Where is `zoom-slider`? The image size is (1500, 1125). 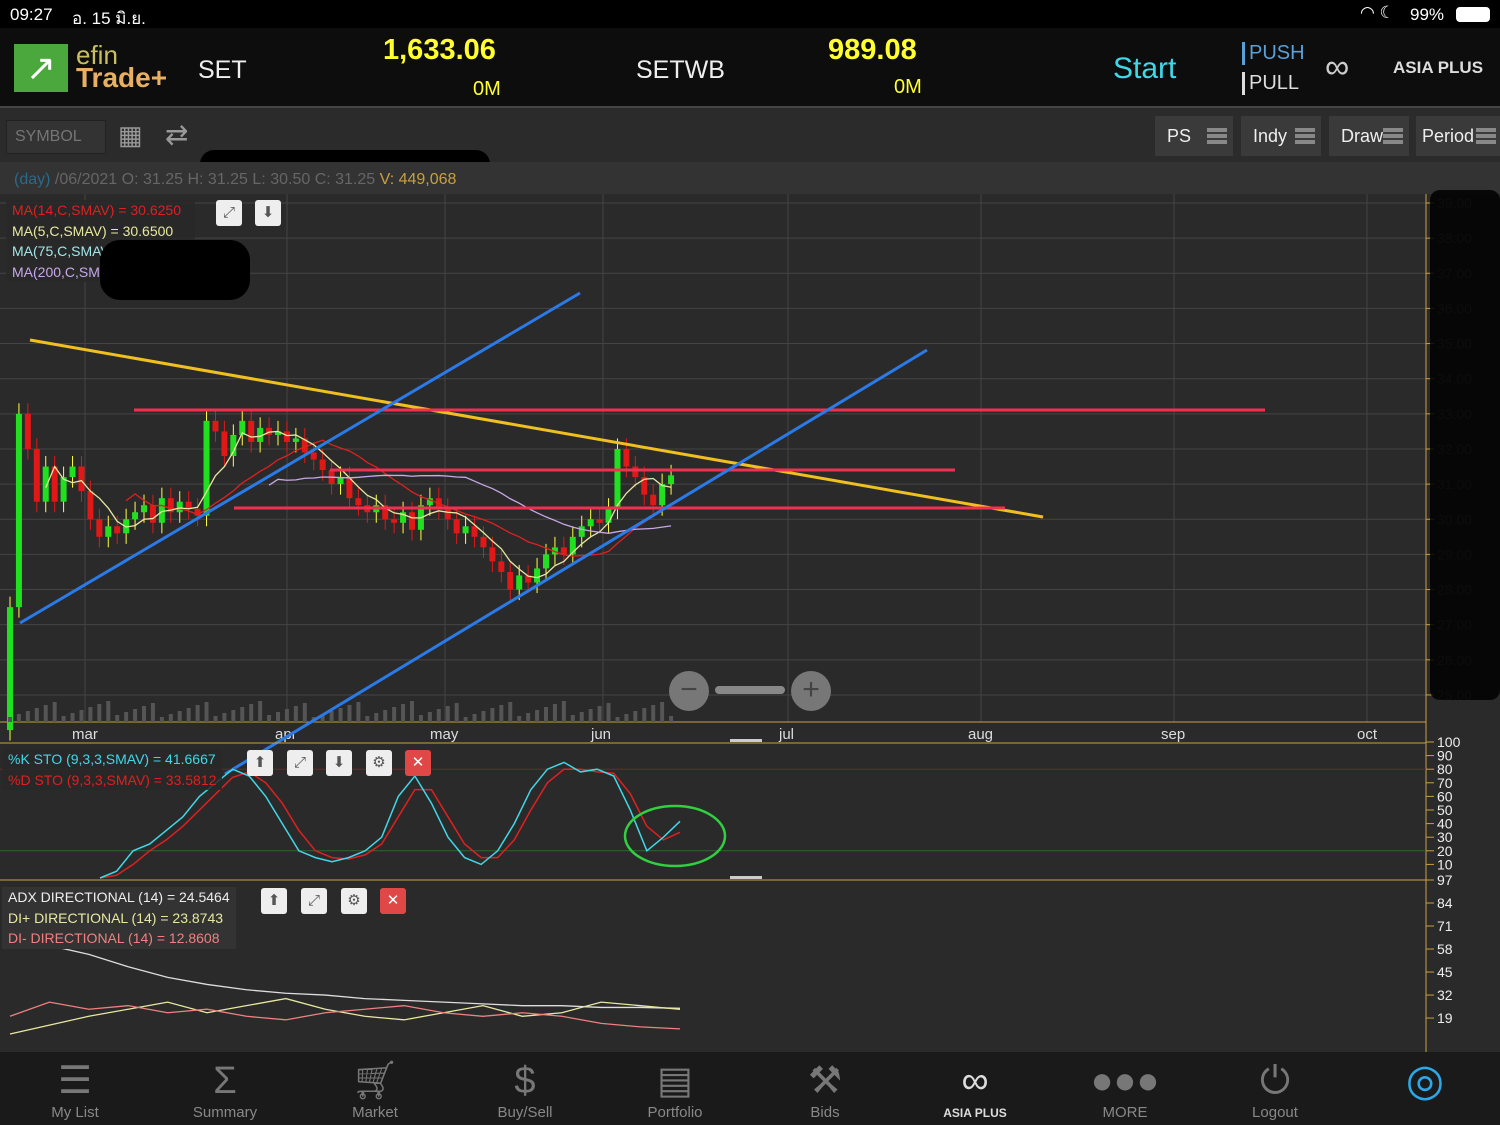 zoom-slider is located at coordinates (750, 690).